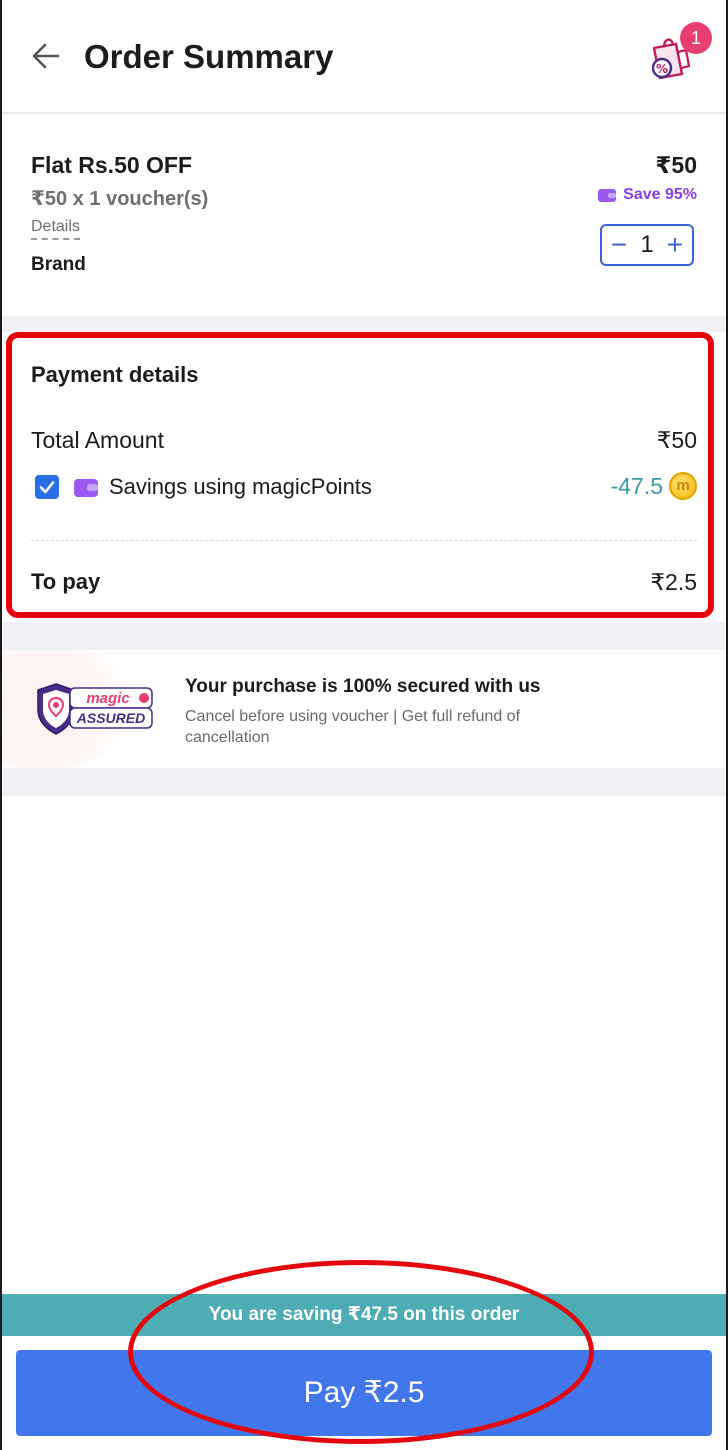  I want to click on magicpoints-row: Savings using magicPoints, so click(203, 487).